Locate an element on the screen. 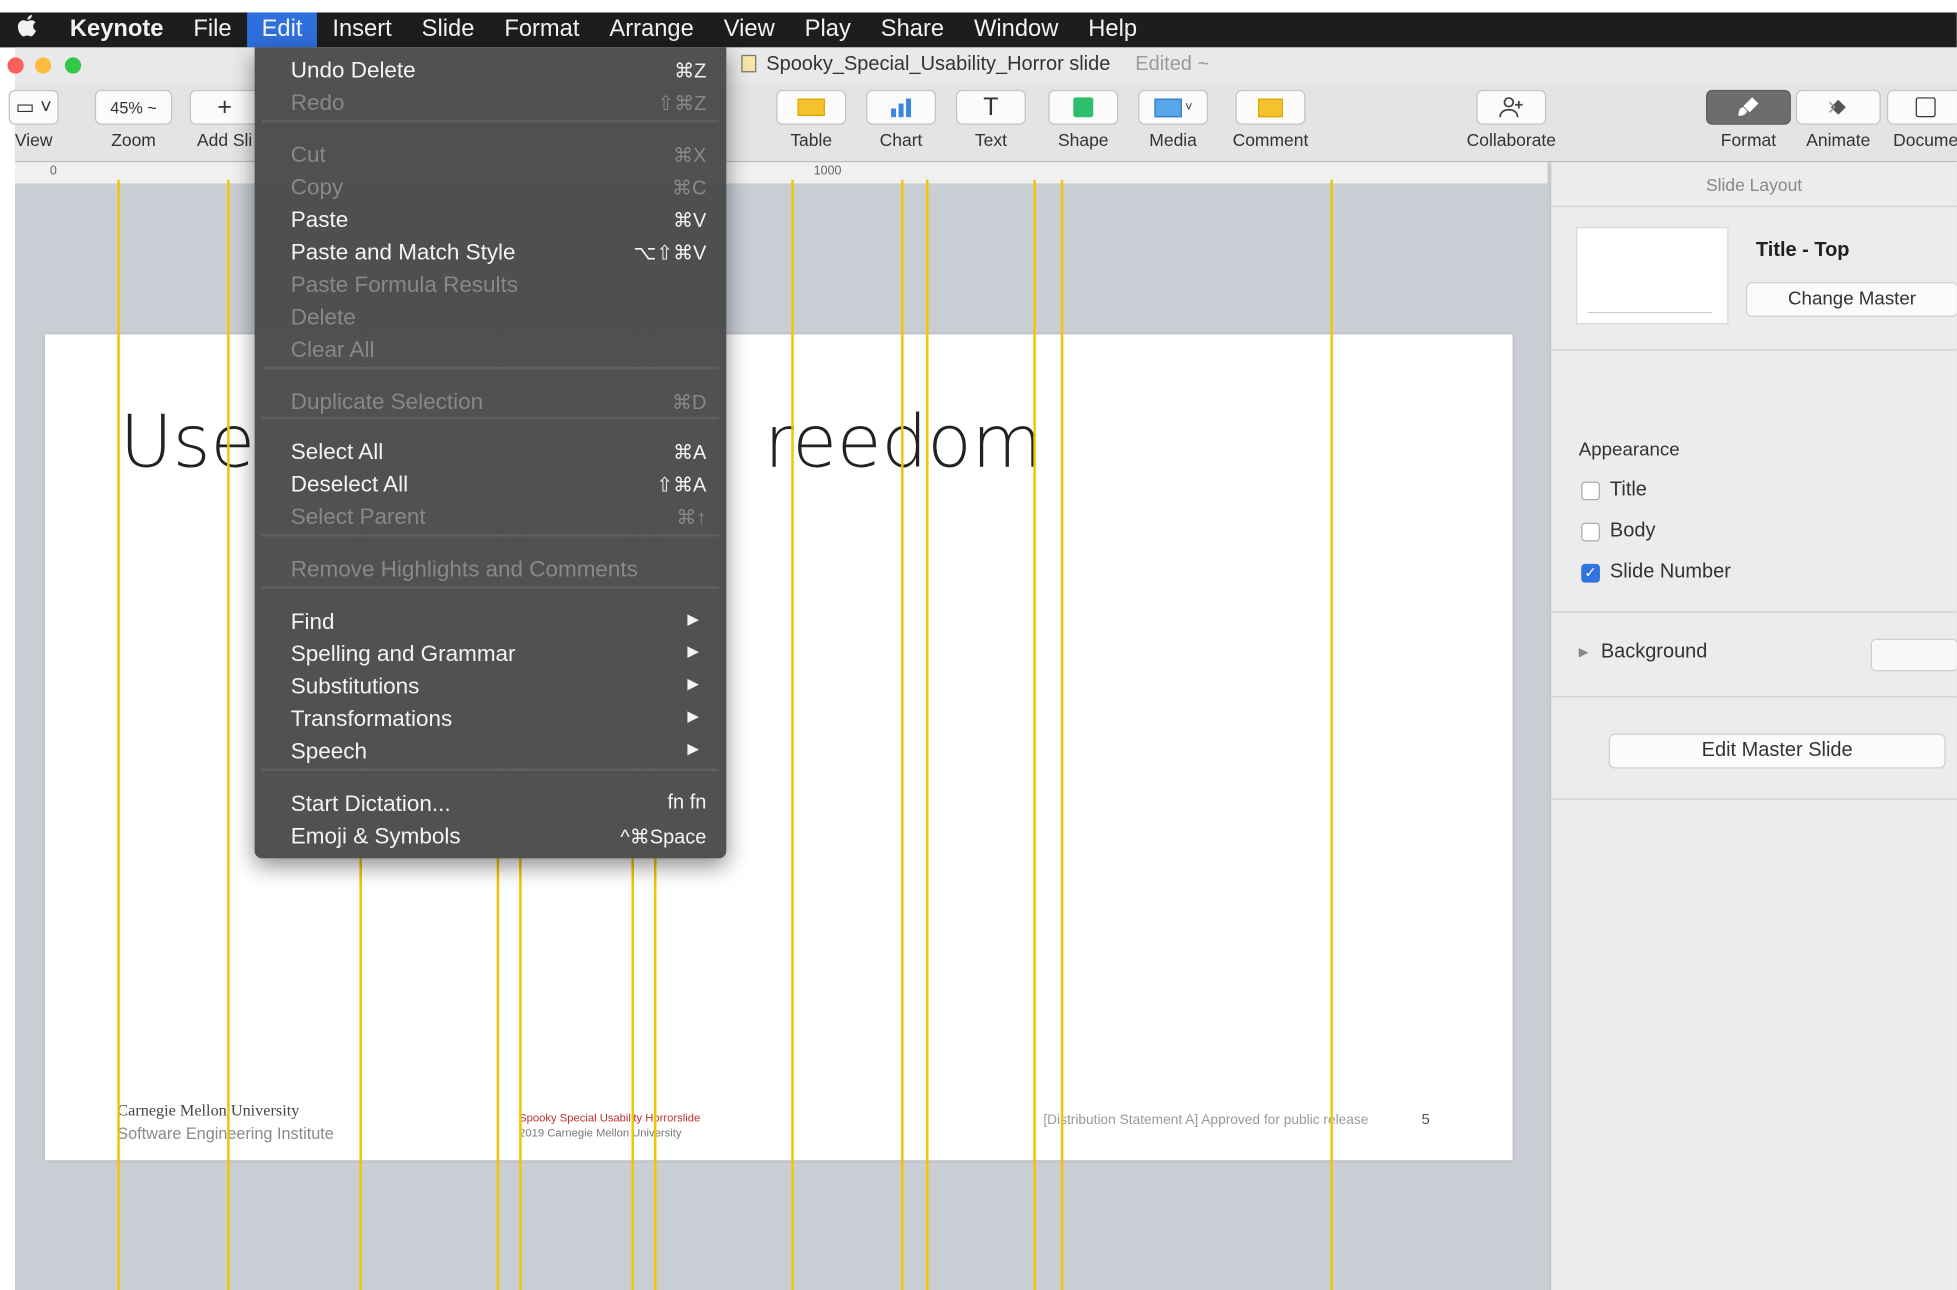 Image resolution: width=1957 pixels, height=1290 pixels. menu-item-undo-delete: Undo Delete ⌘Z is located at coordinates (491, 71).